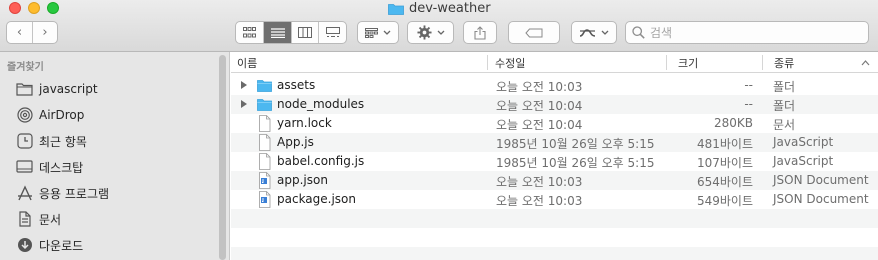 This screenshot has height=260, width=878. What do you see at coordinates (24, 115) in the screenshot?
I see `airdrop-icon` at bounding box center [24, 115].